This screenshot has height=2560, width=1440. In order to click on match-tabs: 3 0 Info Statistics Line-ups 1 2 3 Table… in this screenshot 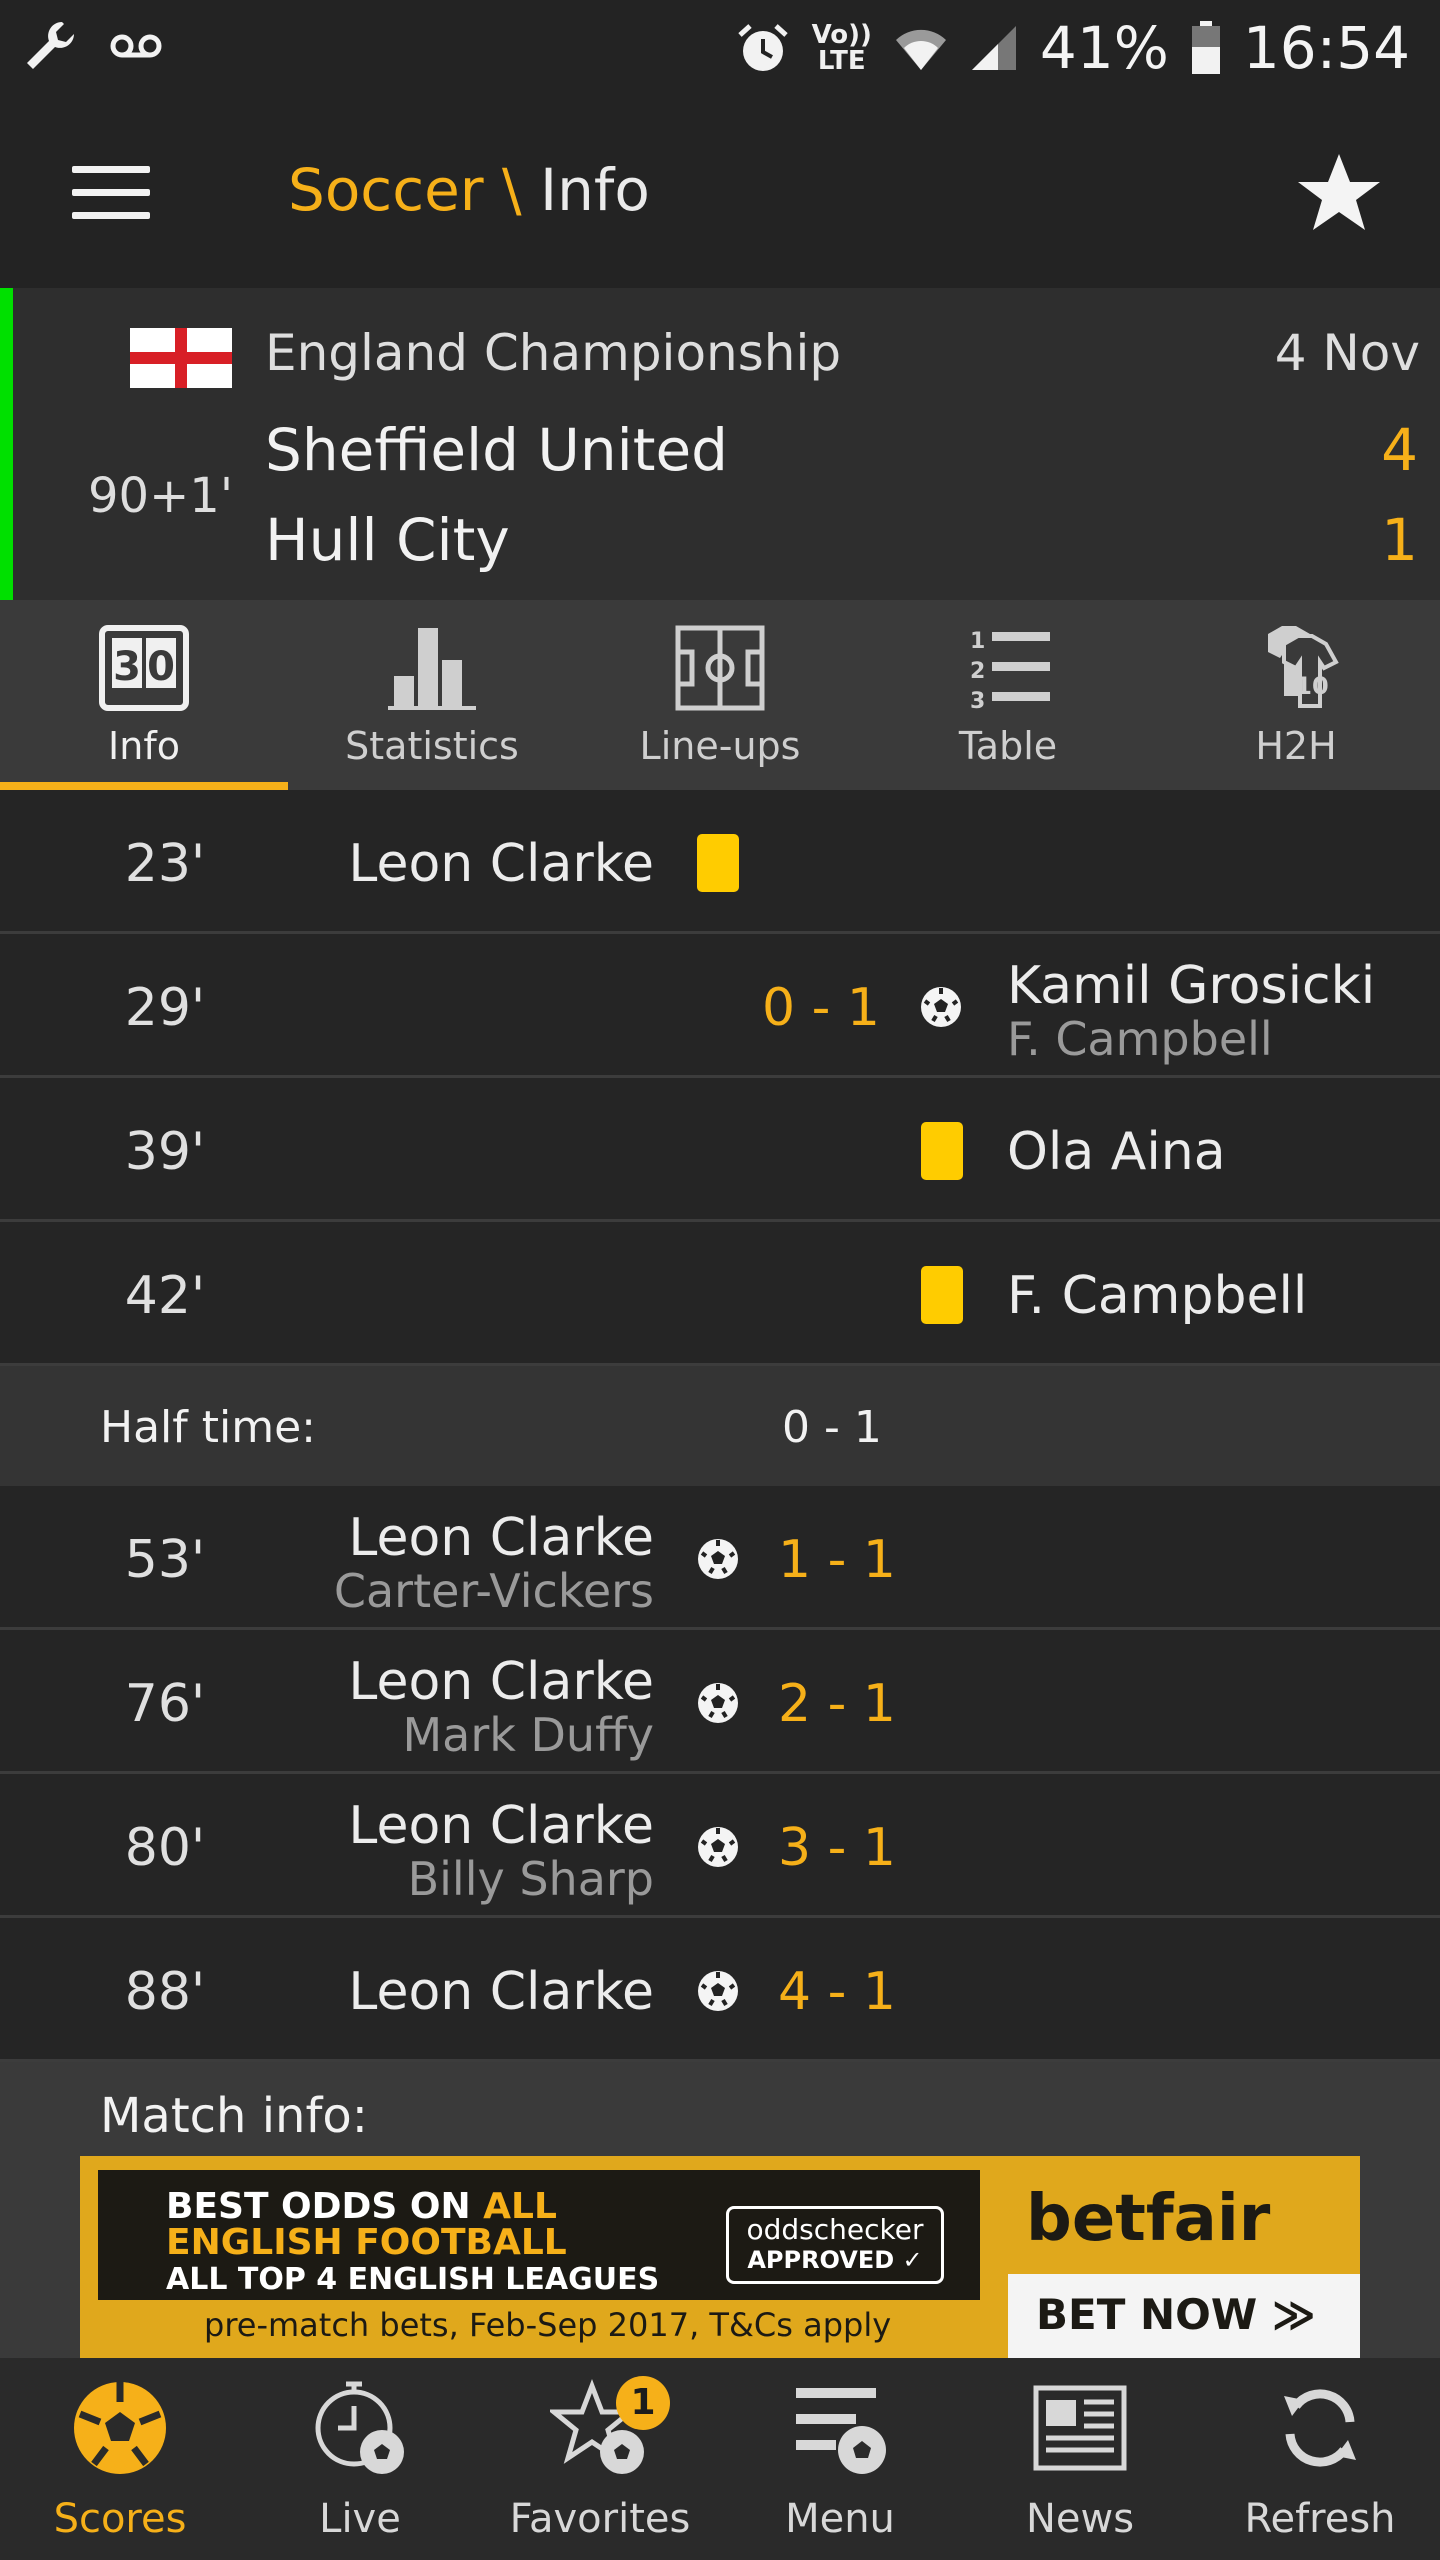, I will do `click(720, 695)`.